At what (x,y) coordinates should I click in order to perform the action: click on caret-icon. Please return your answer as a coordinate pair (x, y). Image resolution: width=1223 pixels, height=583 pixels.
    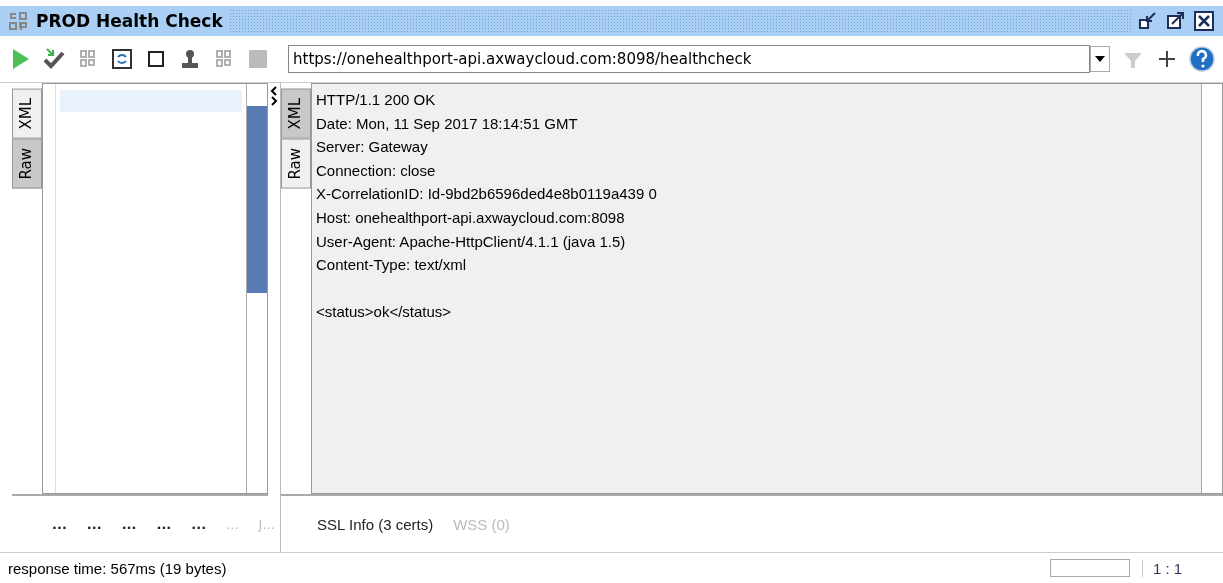
    Looking at the image, I should click on (1100, 59).